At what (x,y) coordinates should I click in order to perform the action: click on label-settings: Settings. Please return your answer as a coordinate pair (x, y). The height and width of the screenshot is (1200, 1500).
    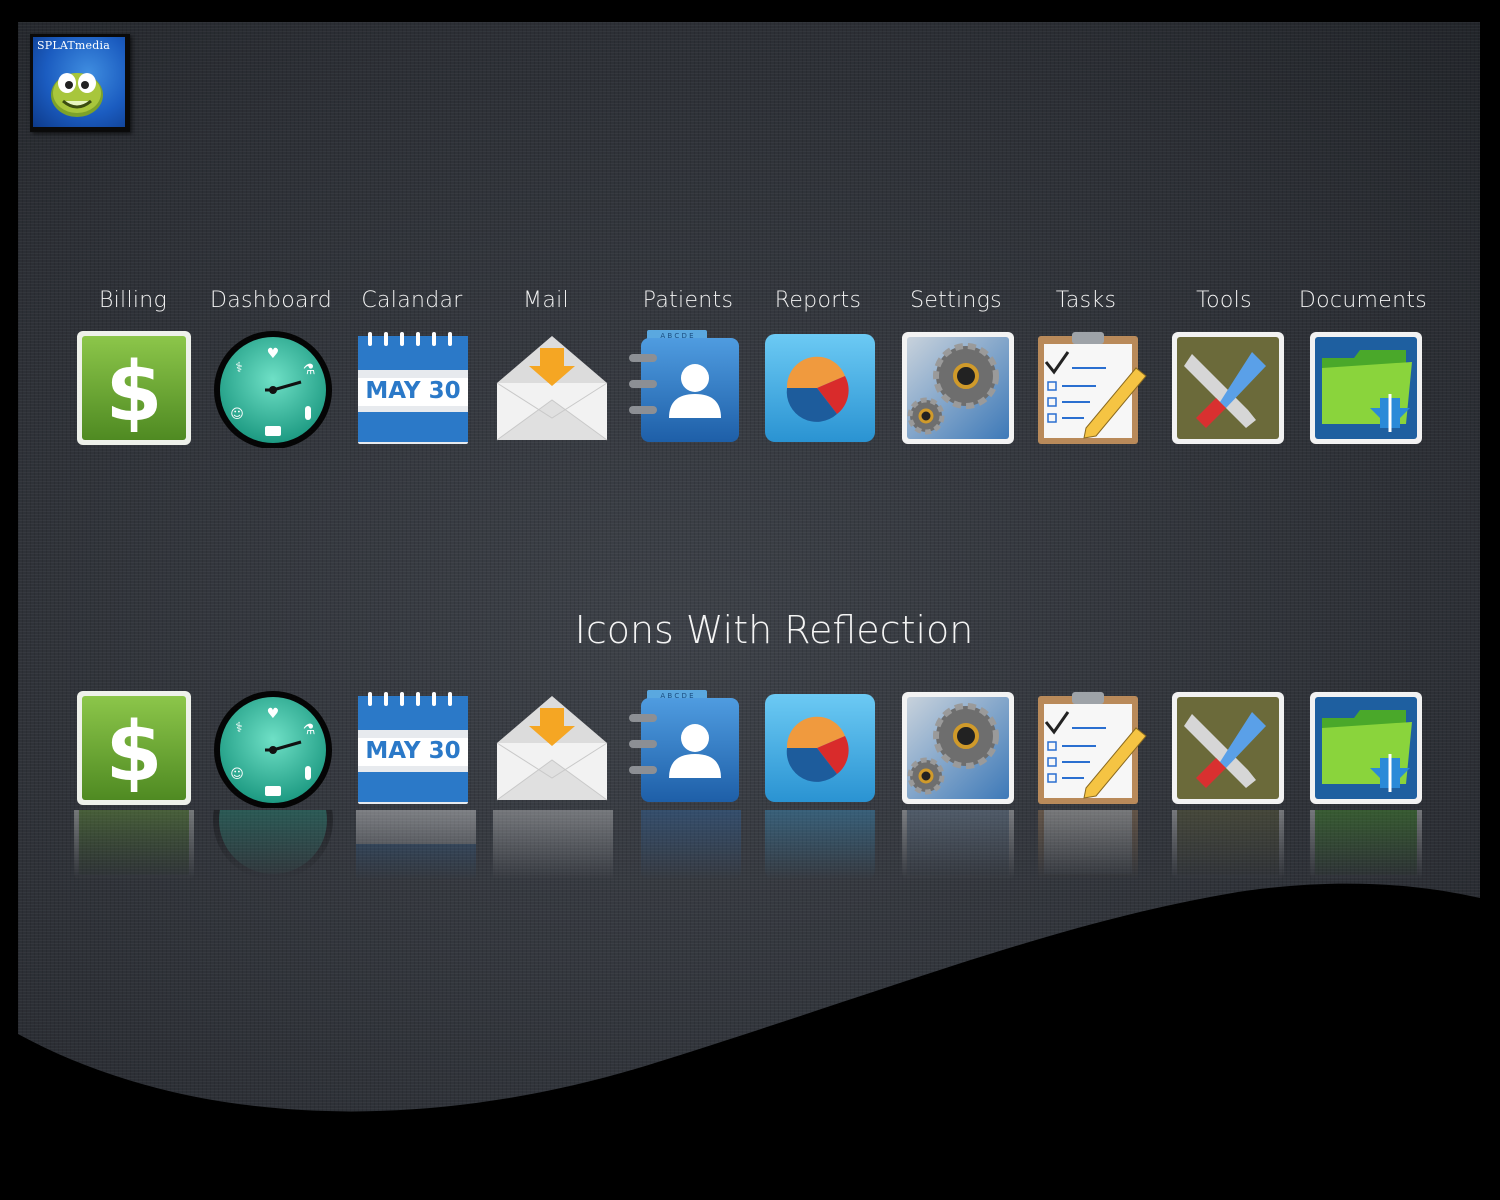
    Looking at the image, I should click on (956, 300).